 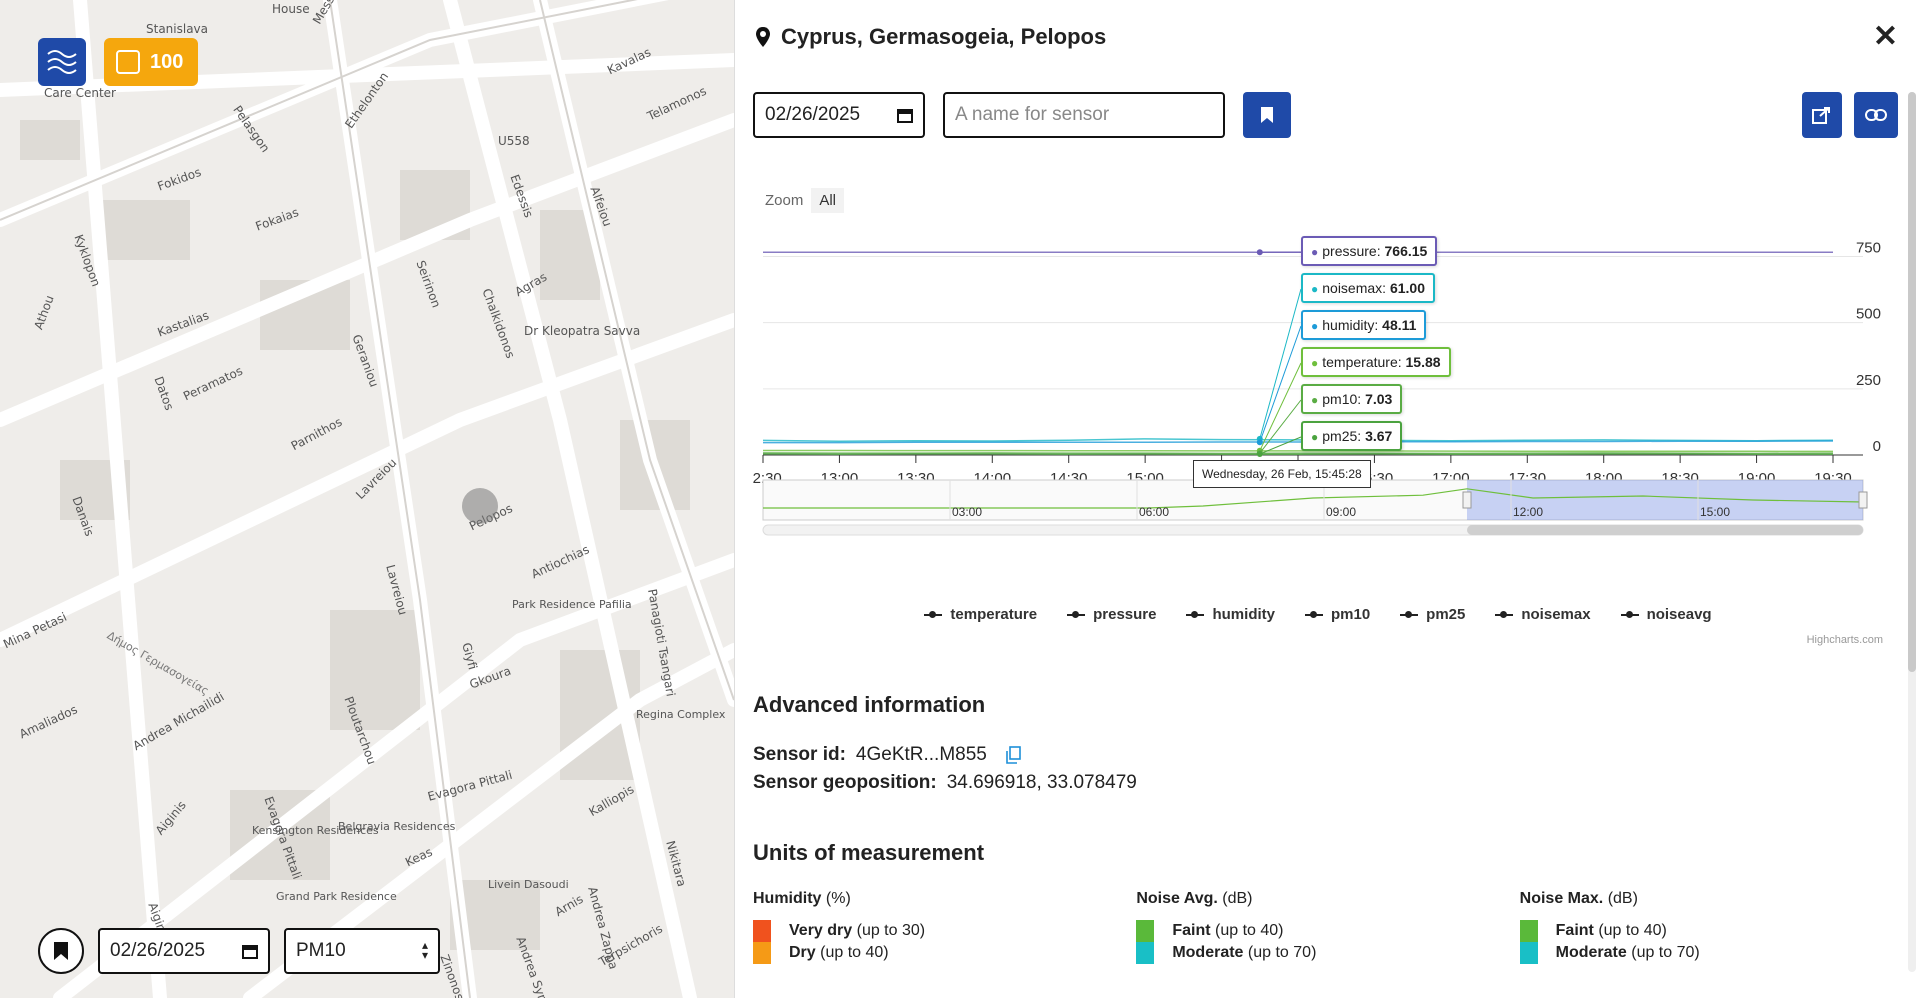 What do you see at coordinates (1369, 251) in the screenshot?
I see `tooltip-pressure: ● pressure: 766.15` at bounding box center [1369, 251].